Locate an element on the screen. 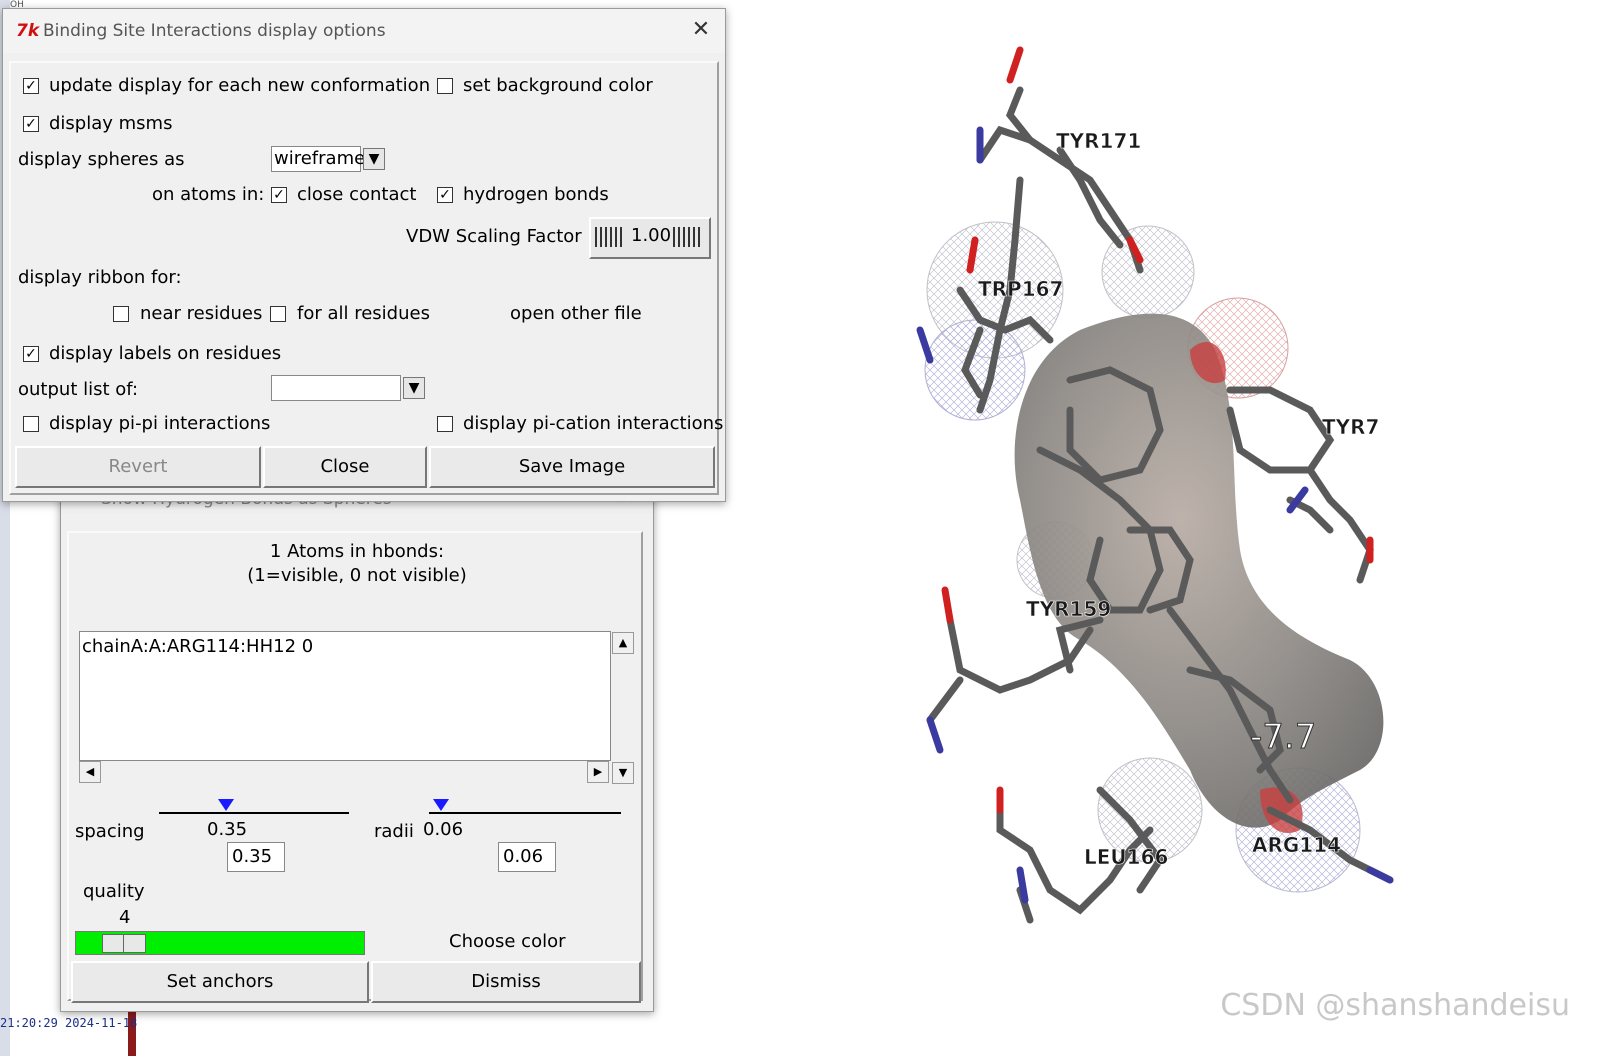 This screenshot has width=1600, height=1056. radii-value-label: 0.06 is located at coordinates (443, 829).